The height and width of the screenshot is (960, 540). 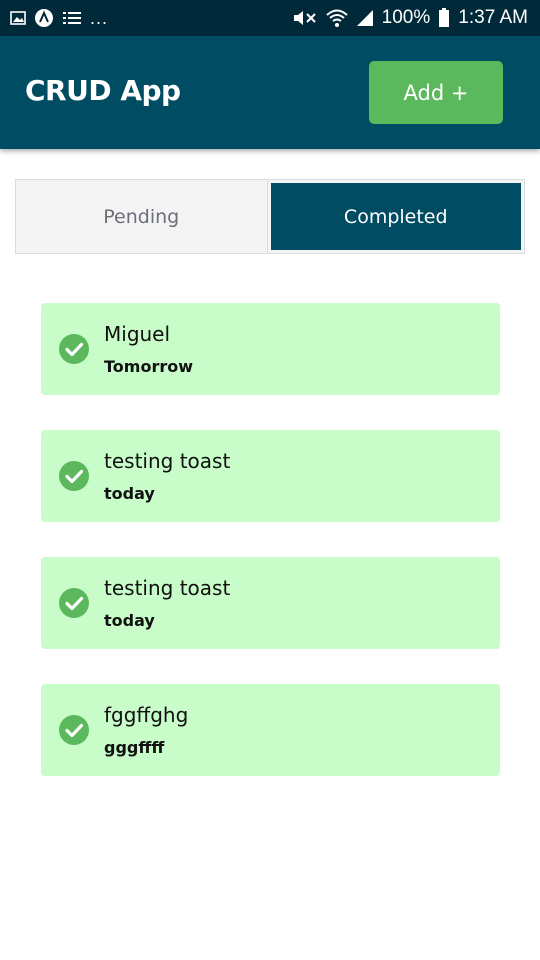 What do you see at coordinates (137, 334) in the screenshot?
I see `task-title: Miguel` at bounding box center [137, 334].